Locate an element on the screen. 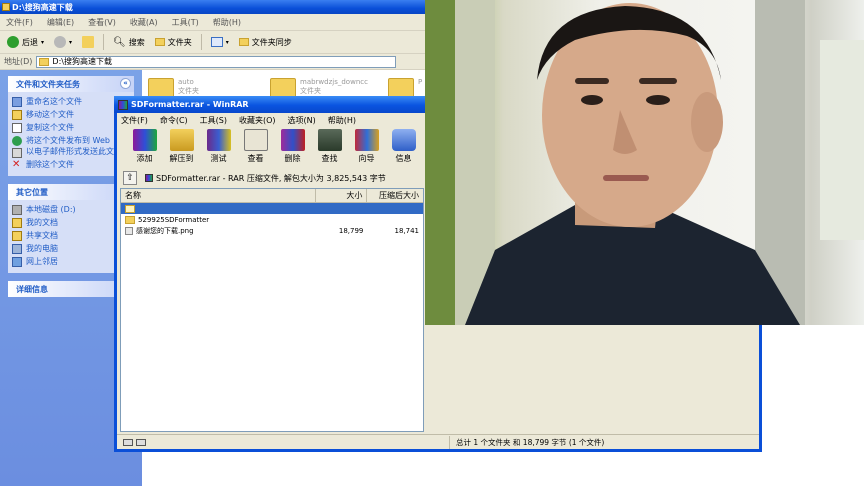  menu-view: 查看(V) is located at coordinates (102, 22).